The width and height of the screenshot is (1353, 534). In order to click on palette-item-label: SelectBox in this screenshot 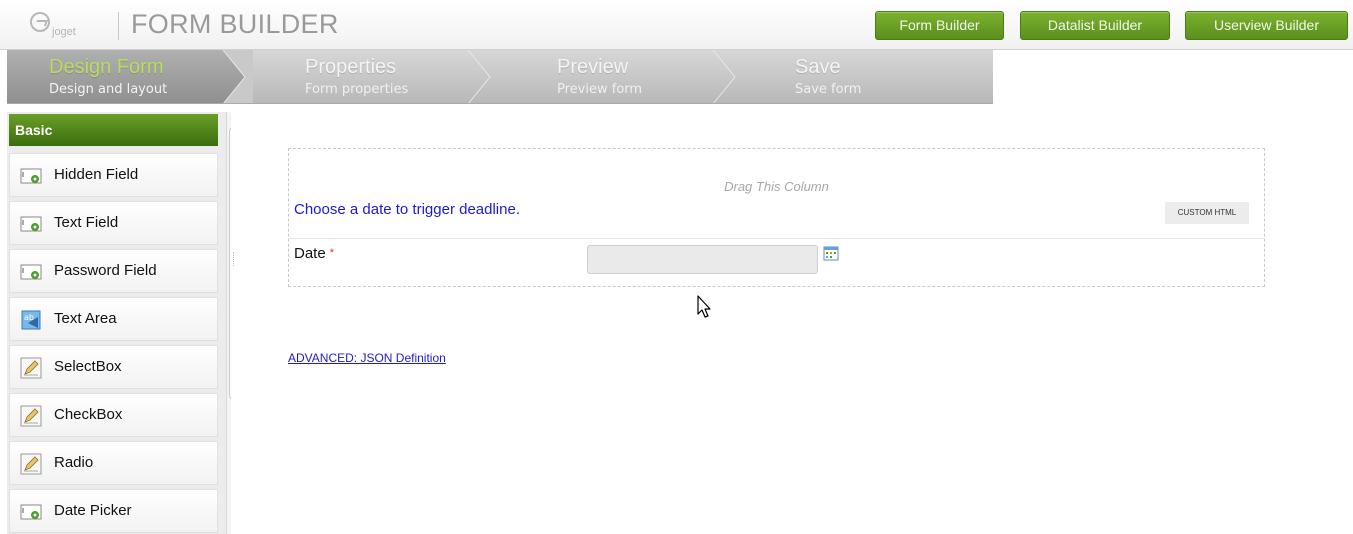, I will do `click(88, 366)`.